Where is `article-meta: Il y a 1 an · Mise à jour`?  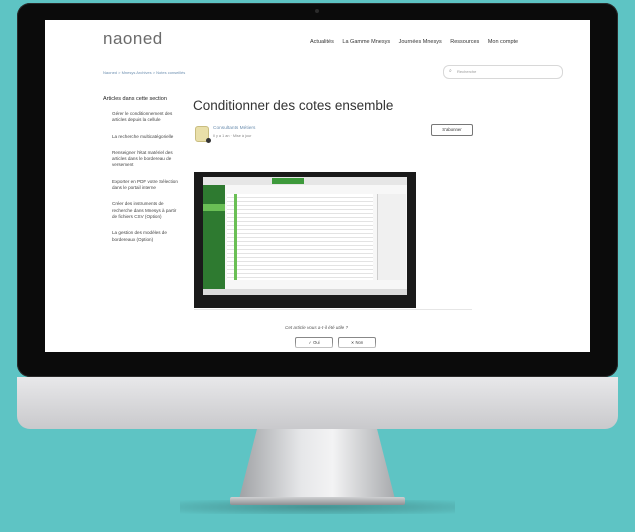 article-meta: Il y a 1 an · Mise à jour is located at coordinates (232, 136).